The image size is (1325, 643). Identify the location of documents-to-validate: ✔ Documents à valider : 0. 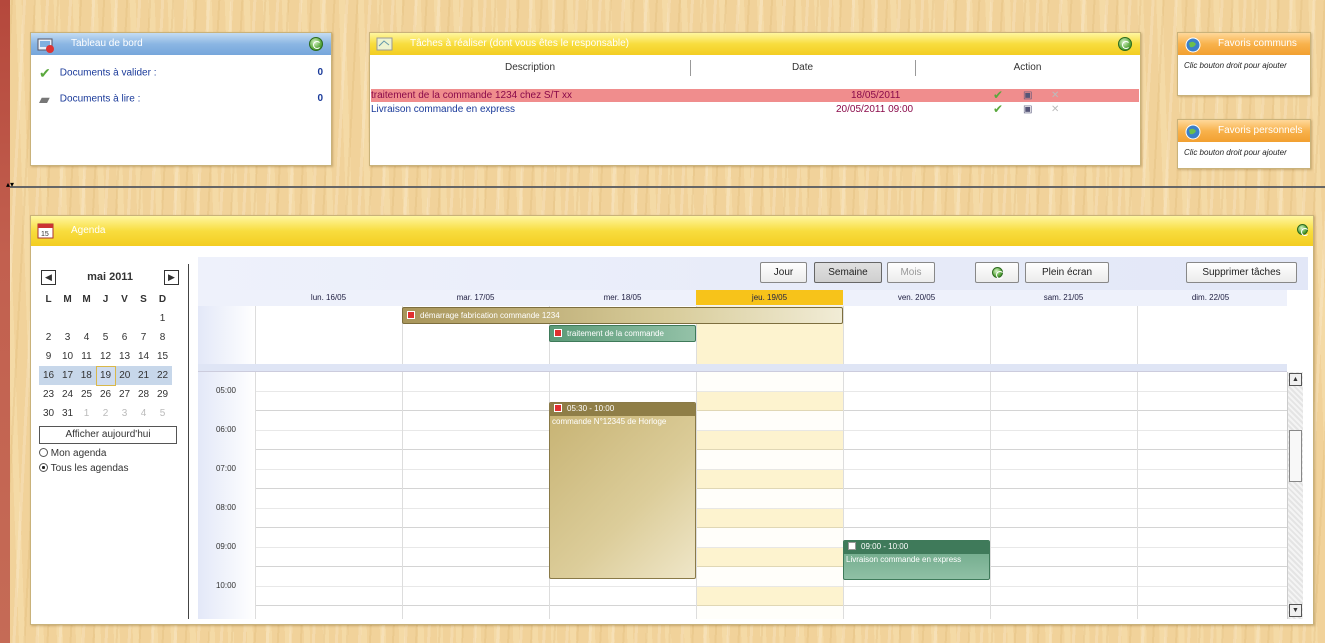
(184, 73).